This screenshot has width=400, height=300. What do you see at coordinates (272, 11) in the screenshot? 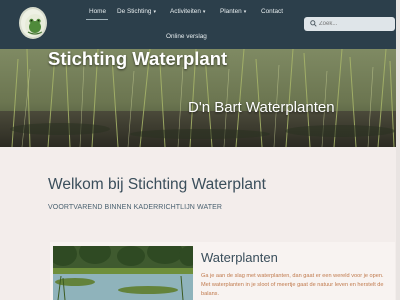
I see `menu-item-contact: Contact` at bounding box center [272, 11].